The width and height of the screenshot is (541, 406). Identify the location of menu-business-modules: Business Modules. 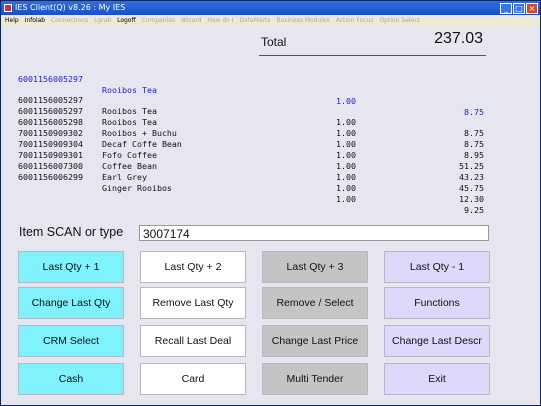
(303, 20).